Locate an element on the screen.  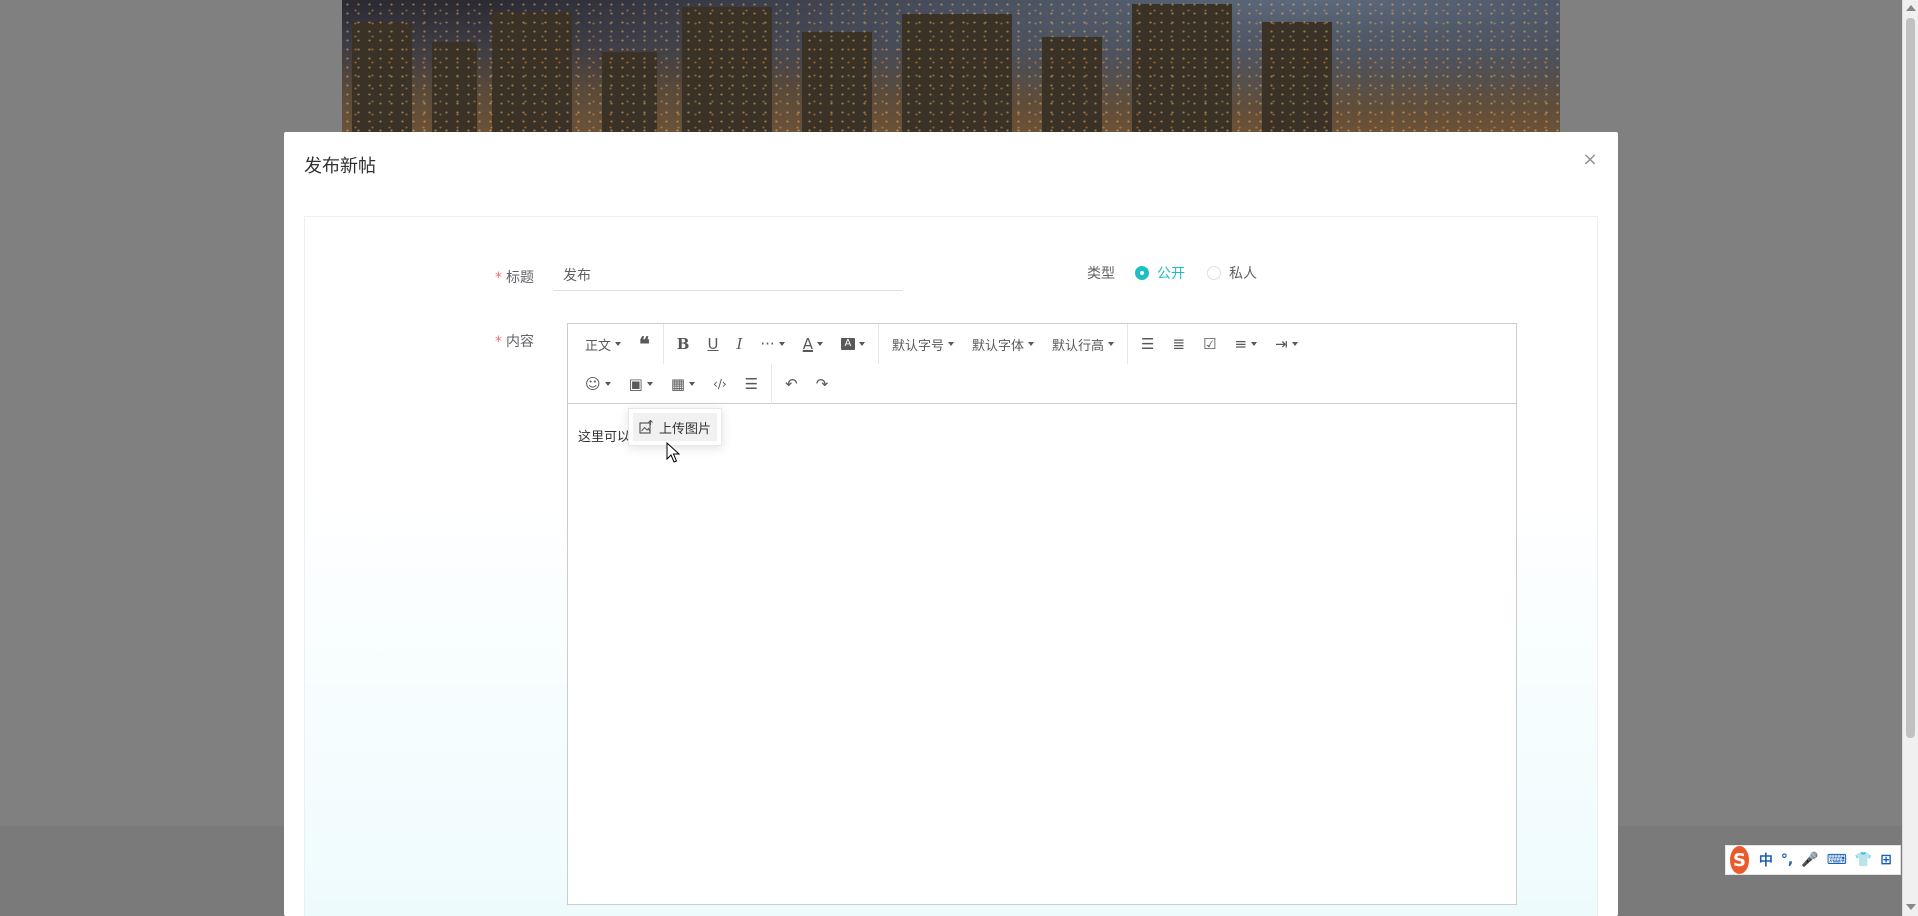
scrollbar-thumb is located at coordinates (1910, 378).